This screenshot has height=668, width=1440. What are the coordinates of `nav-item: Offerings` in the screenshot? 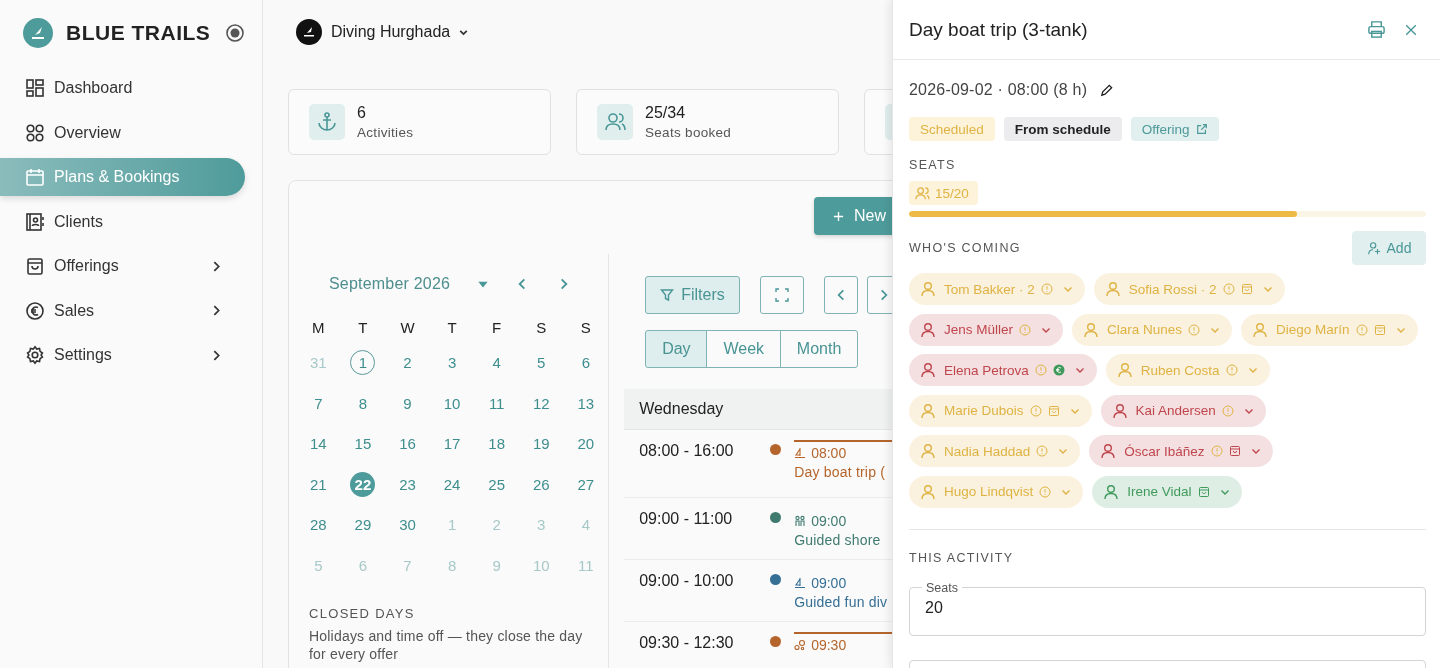 It's located at (122, 266).